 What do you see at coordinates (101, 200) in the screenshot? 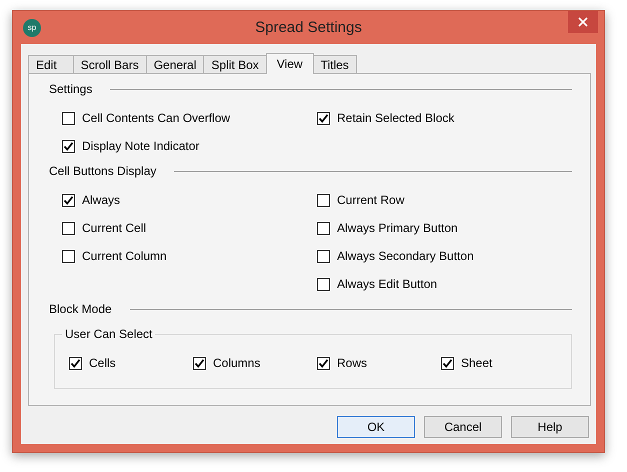
I see `checkbox-label: Always` at bounding box center [101, 200].